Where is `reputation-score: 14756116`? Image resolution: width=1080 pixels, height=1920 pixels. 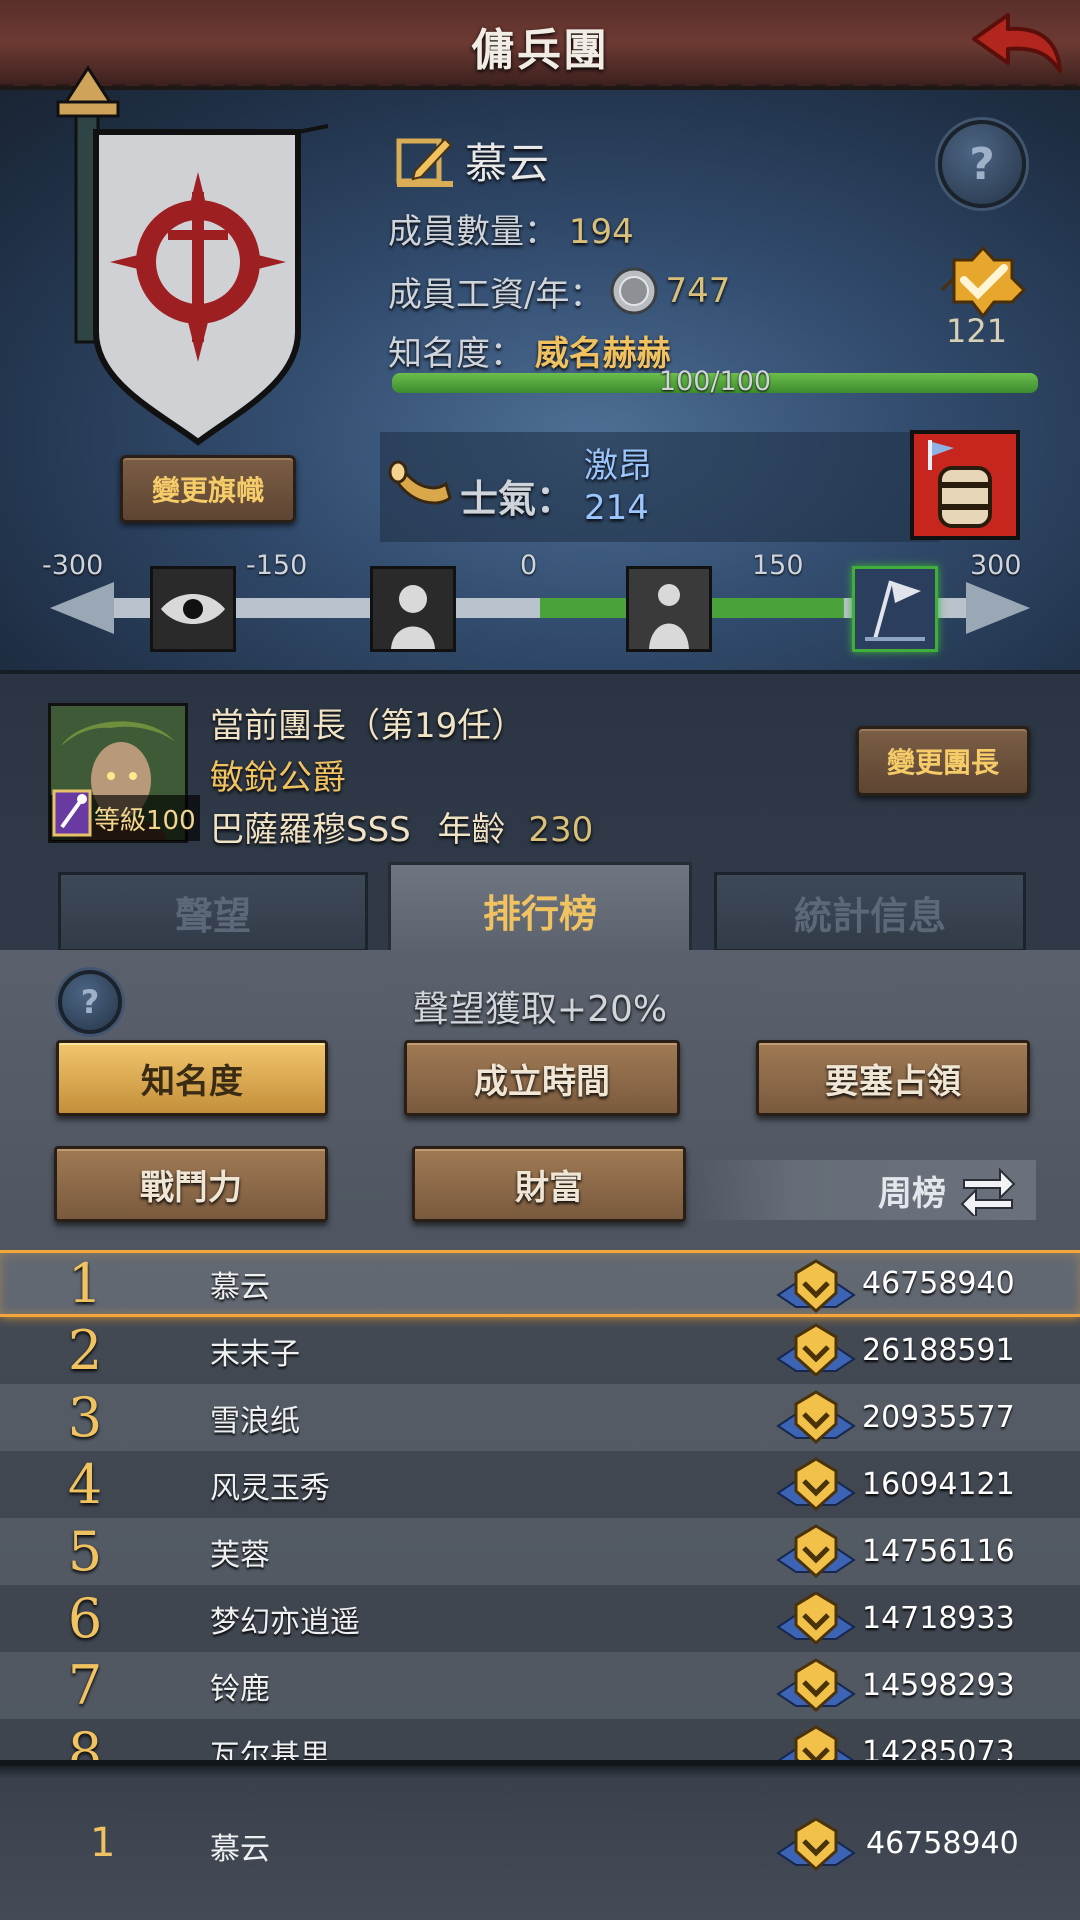 reputation-score: 14756116 is located at coordinates (938, 1551).